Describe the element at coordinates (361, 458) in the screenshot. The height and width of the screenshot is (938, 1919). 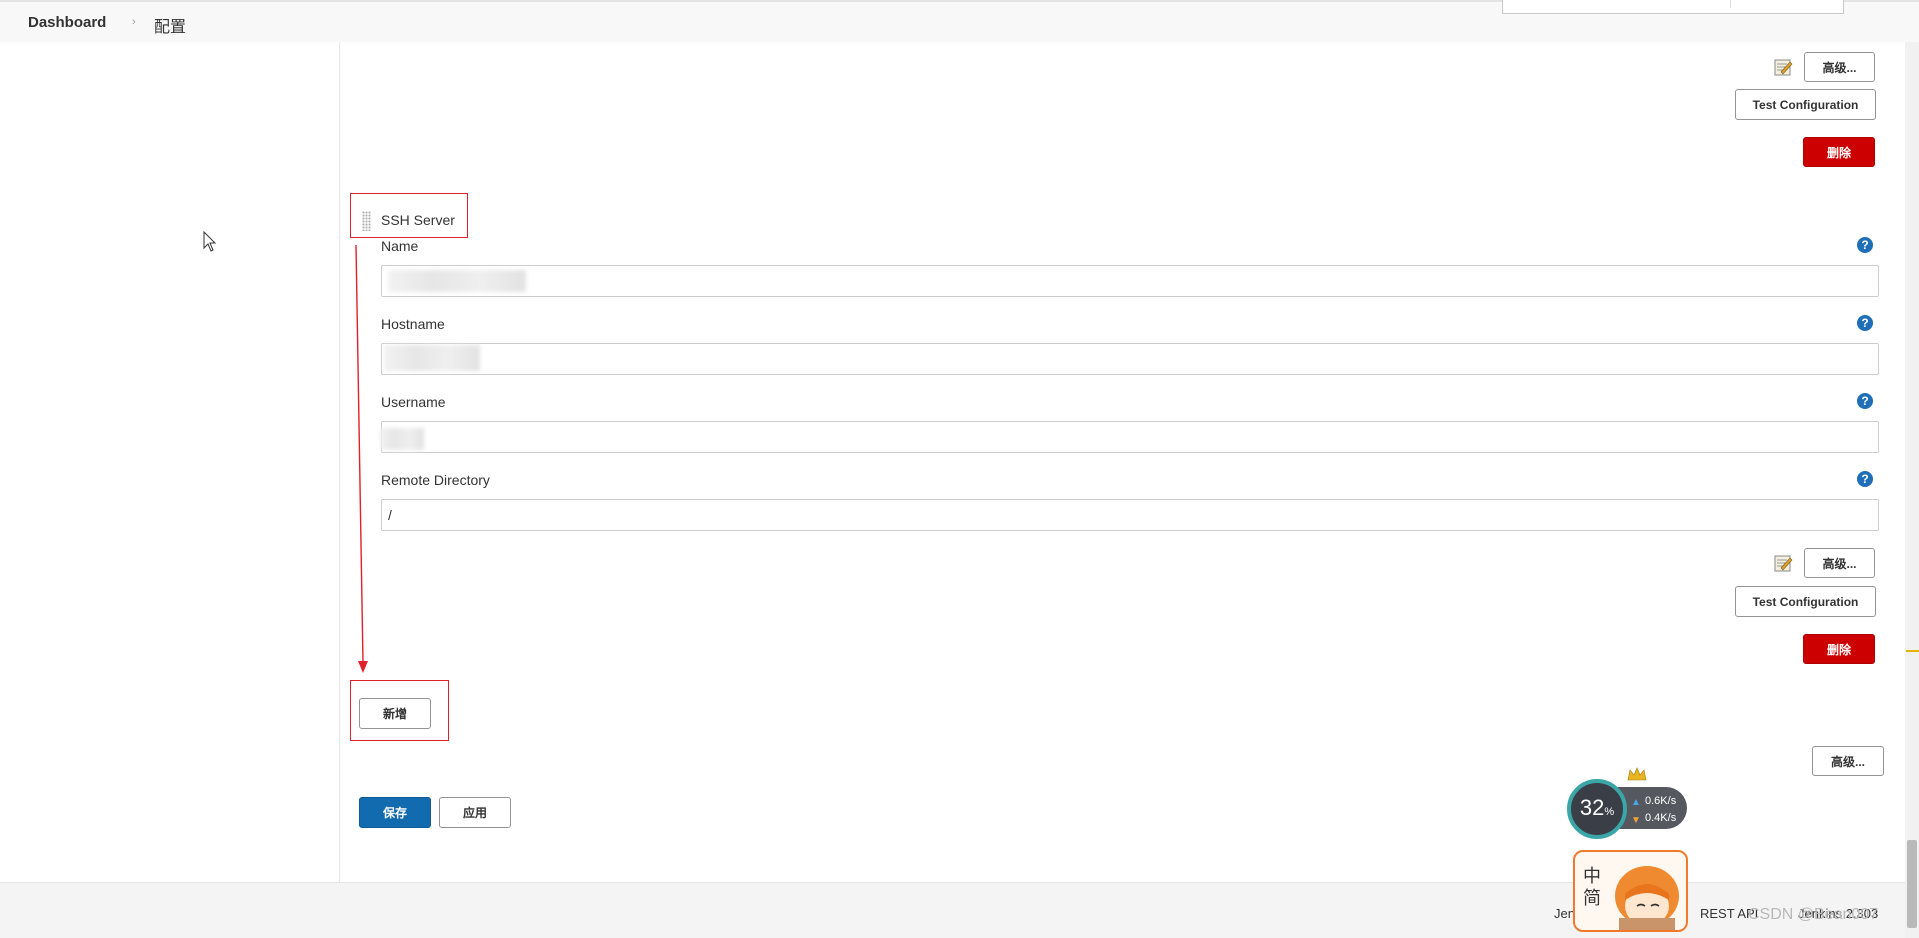
I see `annotation-arrow` at that location.